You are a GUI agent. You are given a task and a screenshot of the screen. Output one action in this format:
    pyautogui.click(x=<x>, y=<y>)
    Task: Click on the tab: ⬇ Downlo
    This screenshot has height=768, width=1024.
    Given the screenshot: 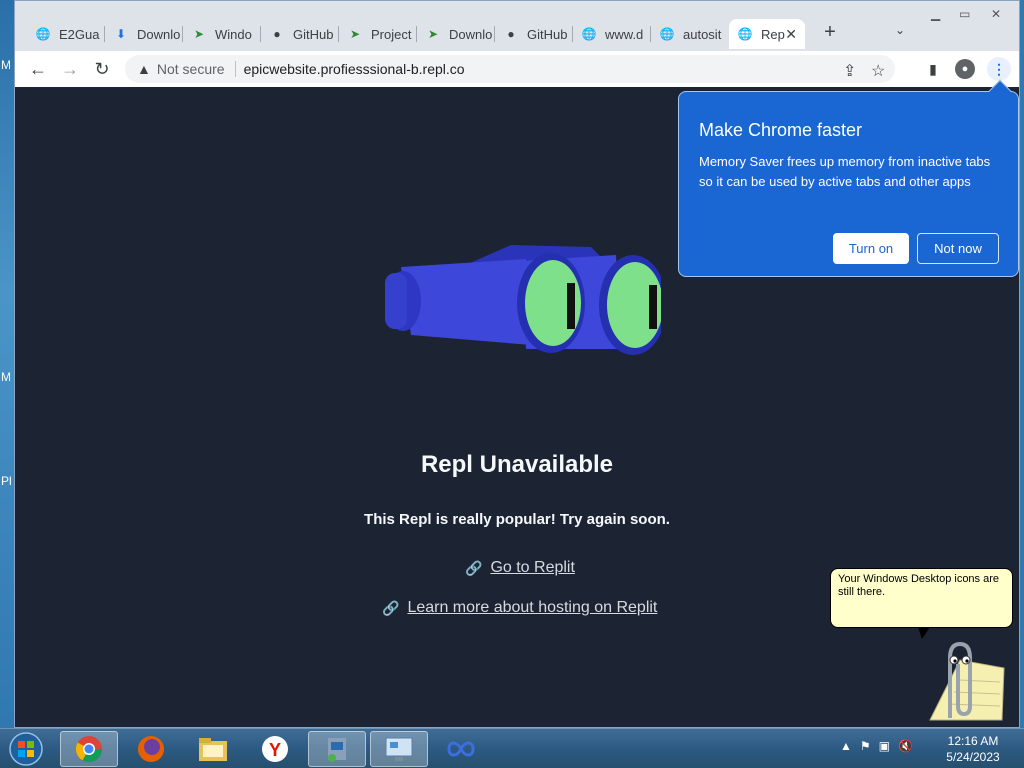 What is the action you would take?
    pyautogui.click(x=144, y=34)
    